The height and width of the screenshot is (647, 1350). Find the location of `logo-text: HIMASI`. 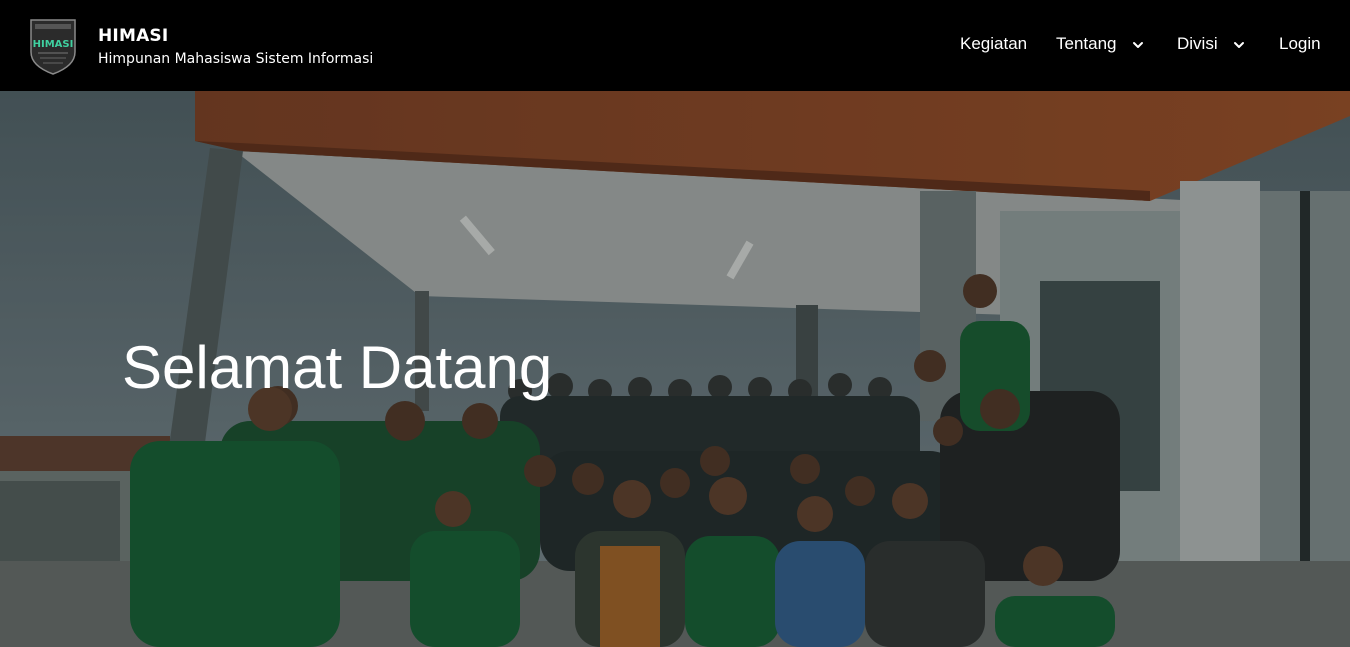

logo-text: HIMASI is located at coordinates (53, 44).